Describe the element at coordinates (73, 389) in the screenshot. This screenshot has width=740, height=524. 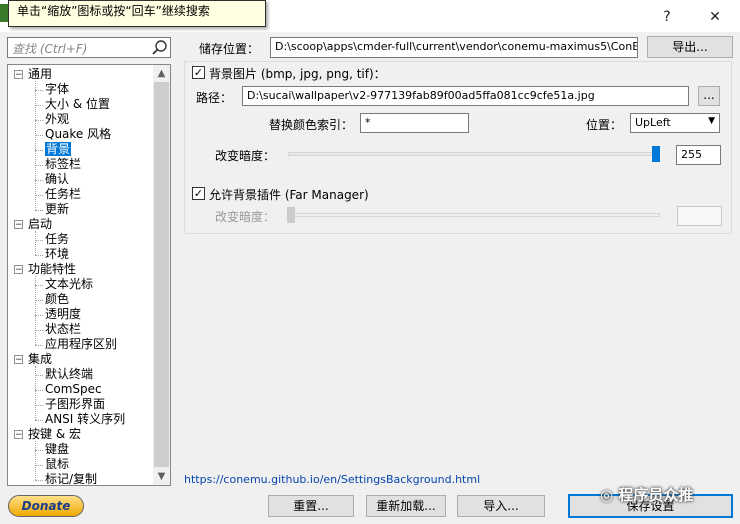
I see `tree-item: ComSpec` at that location.